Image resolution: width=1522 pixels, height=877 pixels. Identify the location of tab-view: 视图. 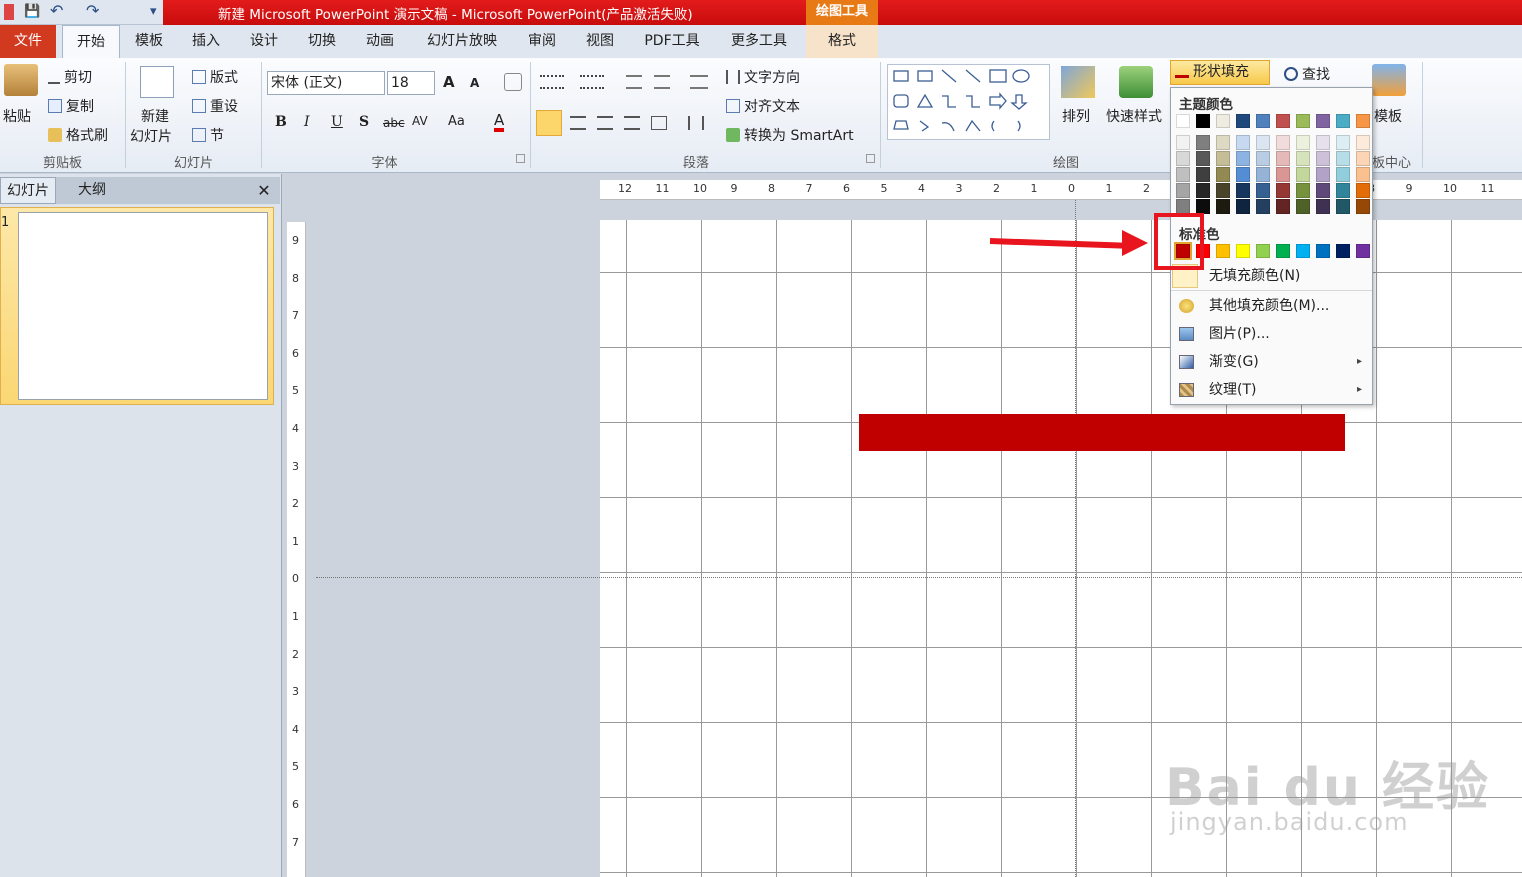
(600, 41).